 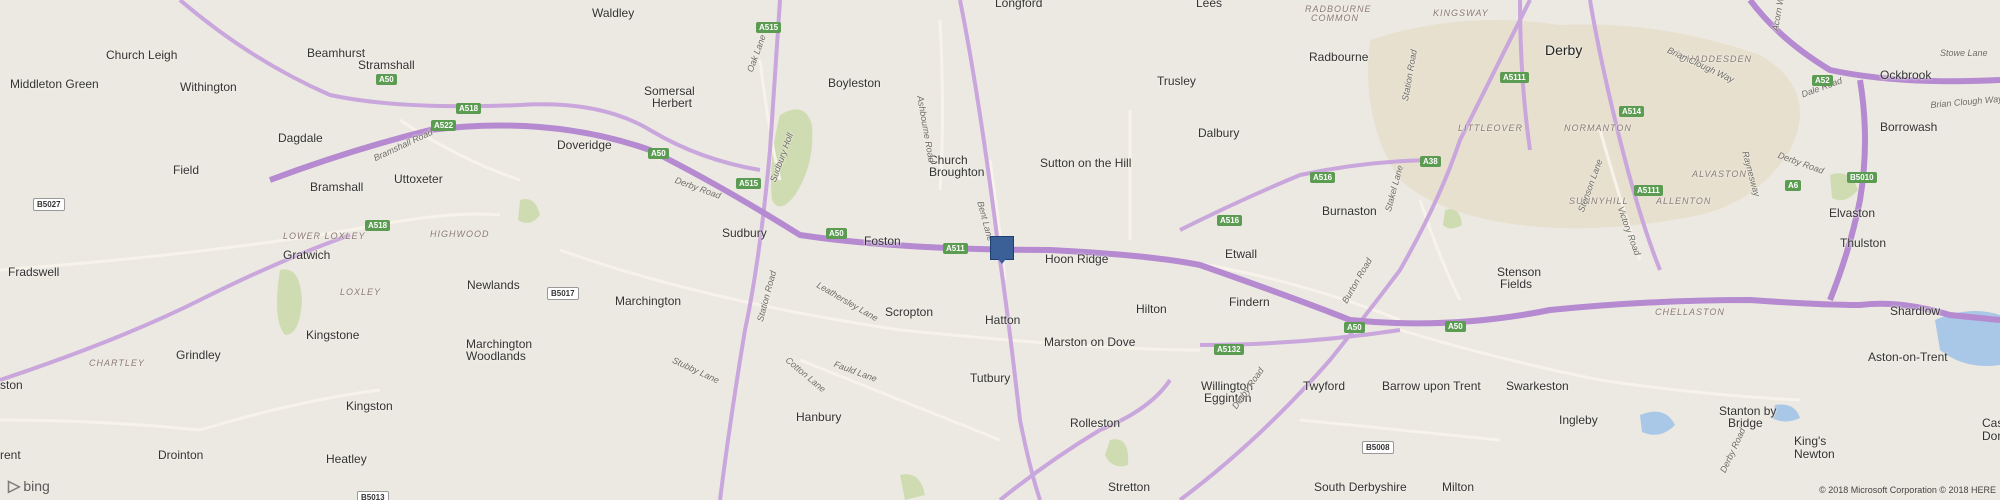 What do you see at coordinates (337, 187) in the screenshot?
I see `place-label: Bramshall` at bounding box center [337, 187].